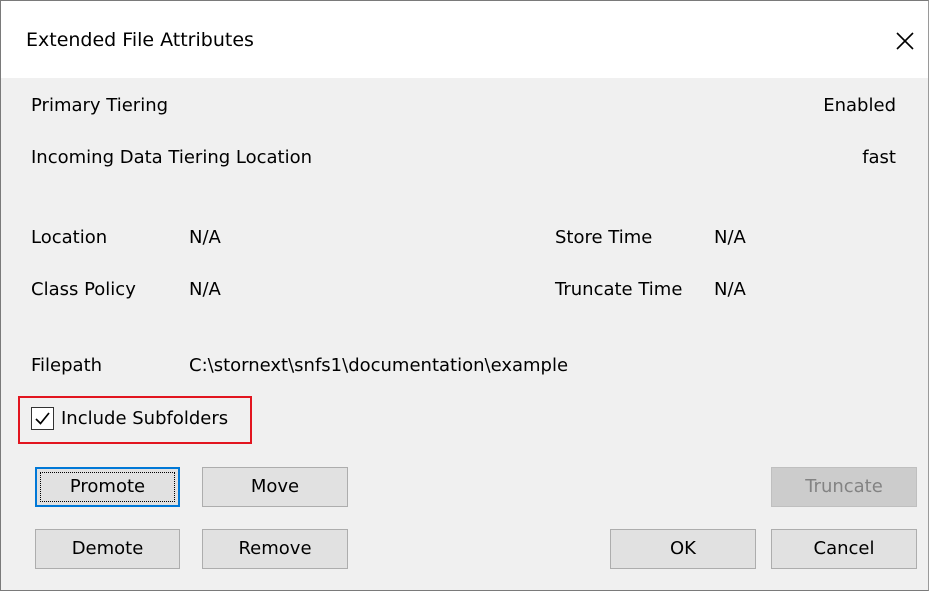 Image resolution: width=929 pixels, height=591 pixels. I want to click on filepath-label: Filepath, so click(67, 365).